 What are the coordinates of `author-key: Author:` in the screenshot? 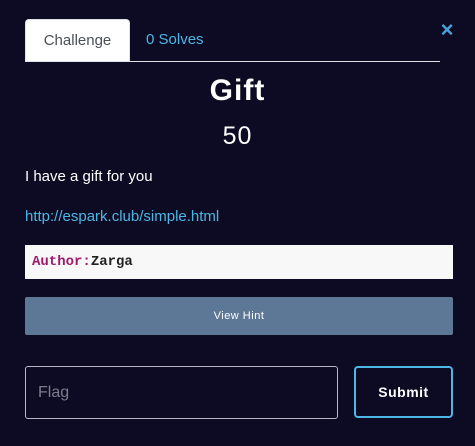 It's located at (61, 262).